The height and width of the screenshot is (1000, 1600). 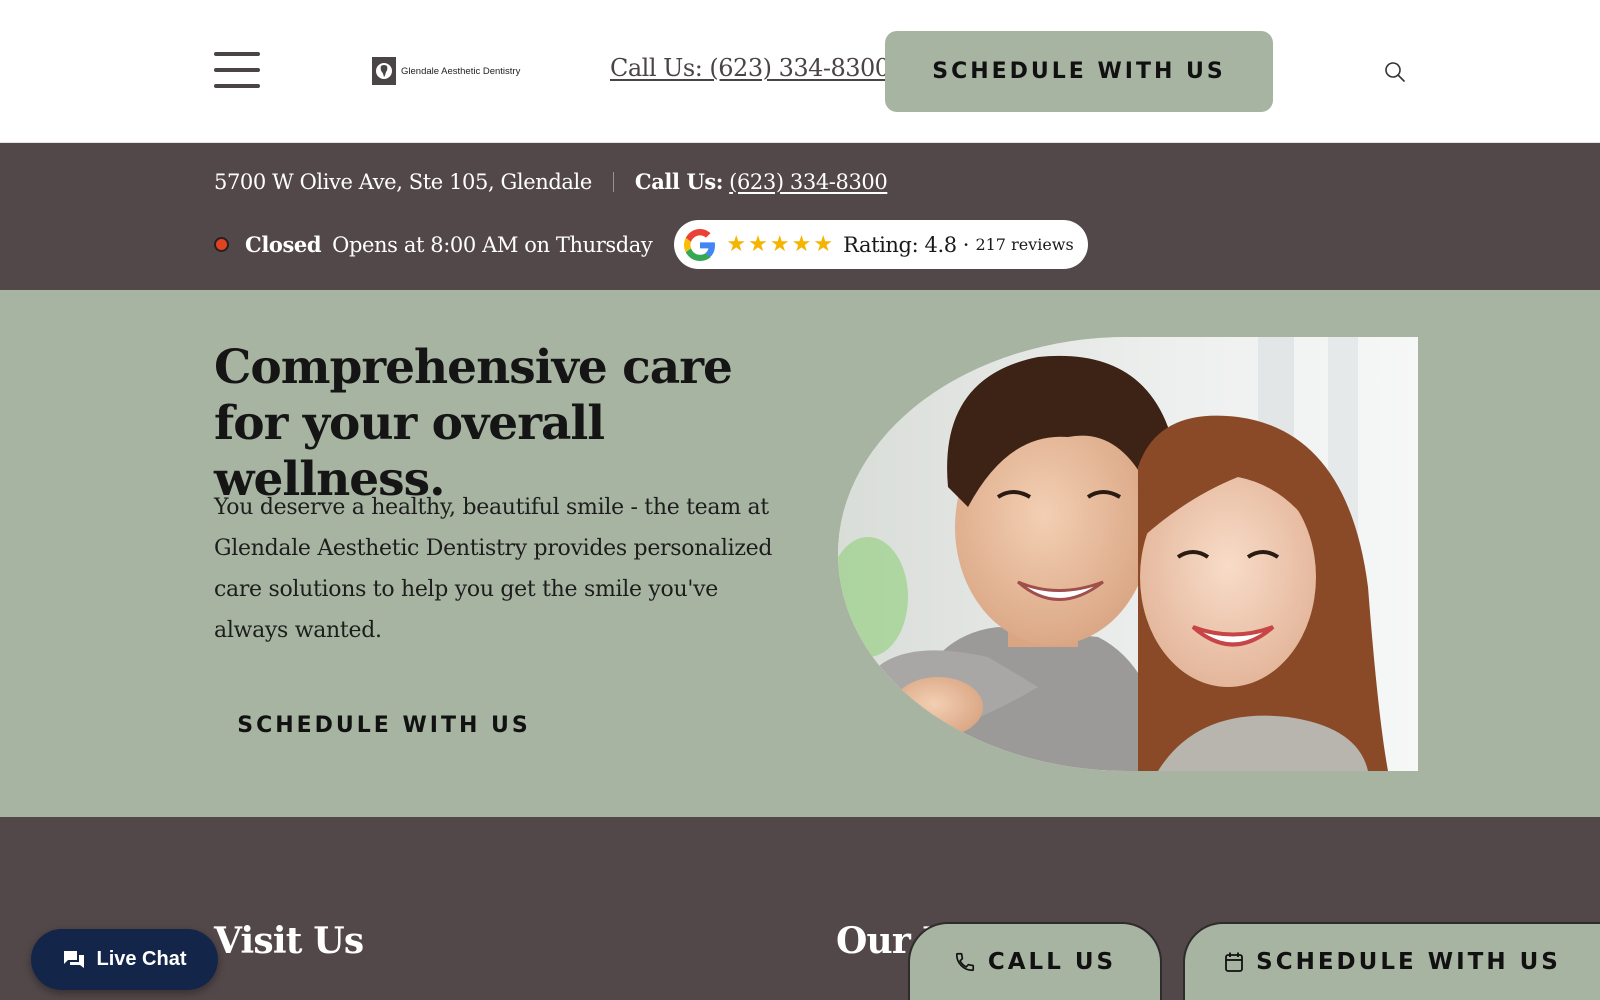 I want to click on live-chat-button: Live Chat, so click(x=124, y=959).